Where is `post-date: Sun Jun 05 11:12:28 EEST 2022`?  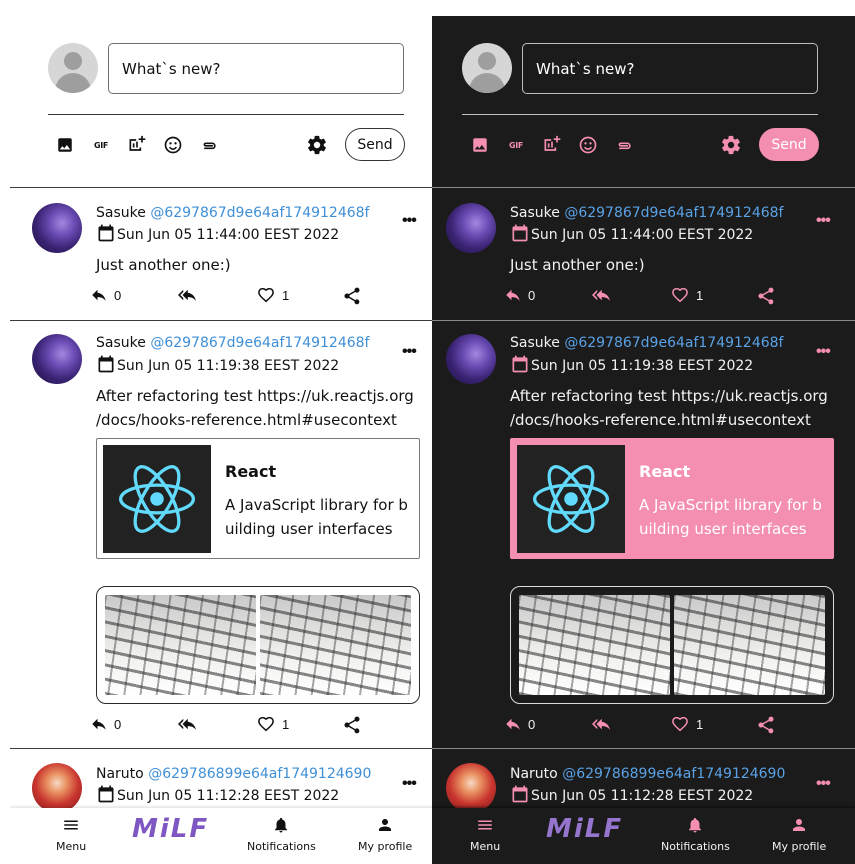
post-date: Sun Jun 05 11:12:28 EEST 2022 is located at coordinates (631, 796).